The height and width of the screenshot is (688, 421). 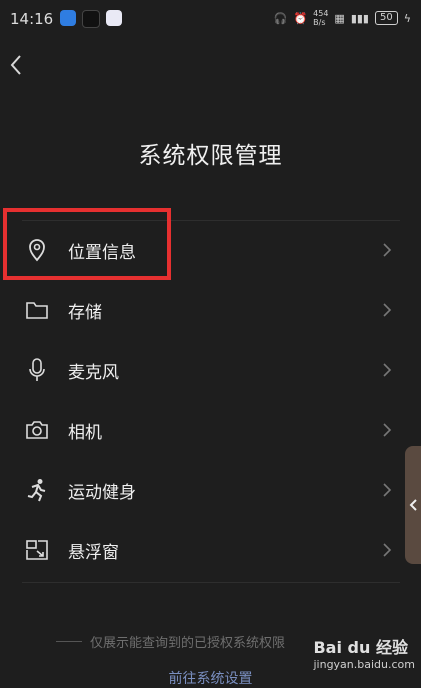 What do you see at coordinates (87, 244) in the screenshot?
I see `highlight-box` at bounding box center [87, 244].